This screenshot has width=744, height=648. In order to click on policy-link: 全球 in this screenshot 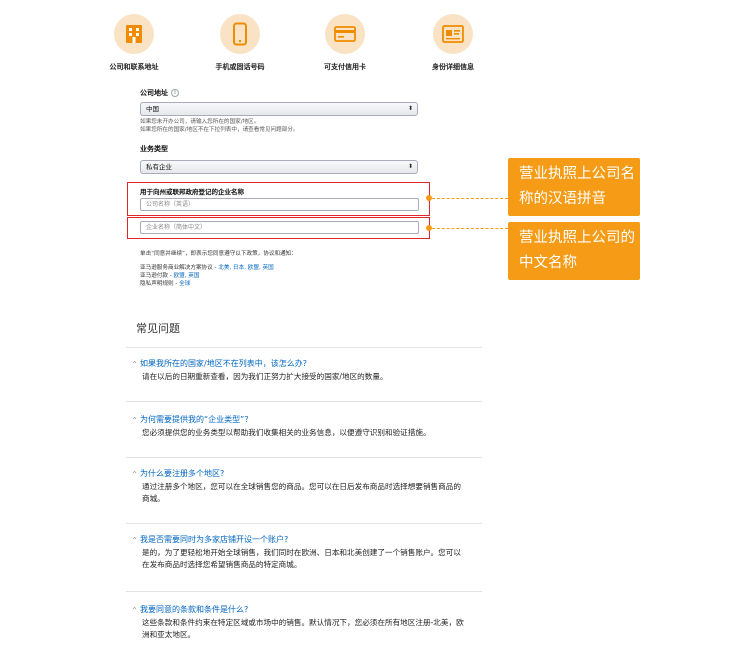, I will do `click(184, 284)`.